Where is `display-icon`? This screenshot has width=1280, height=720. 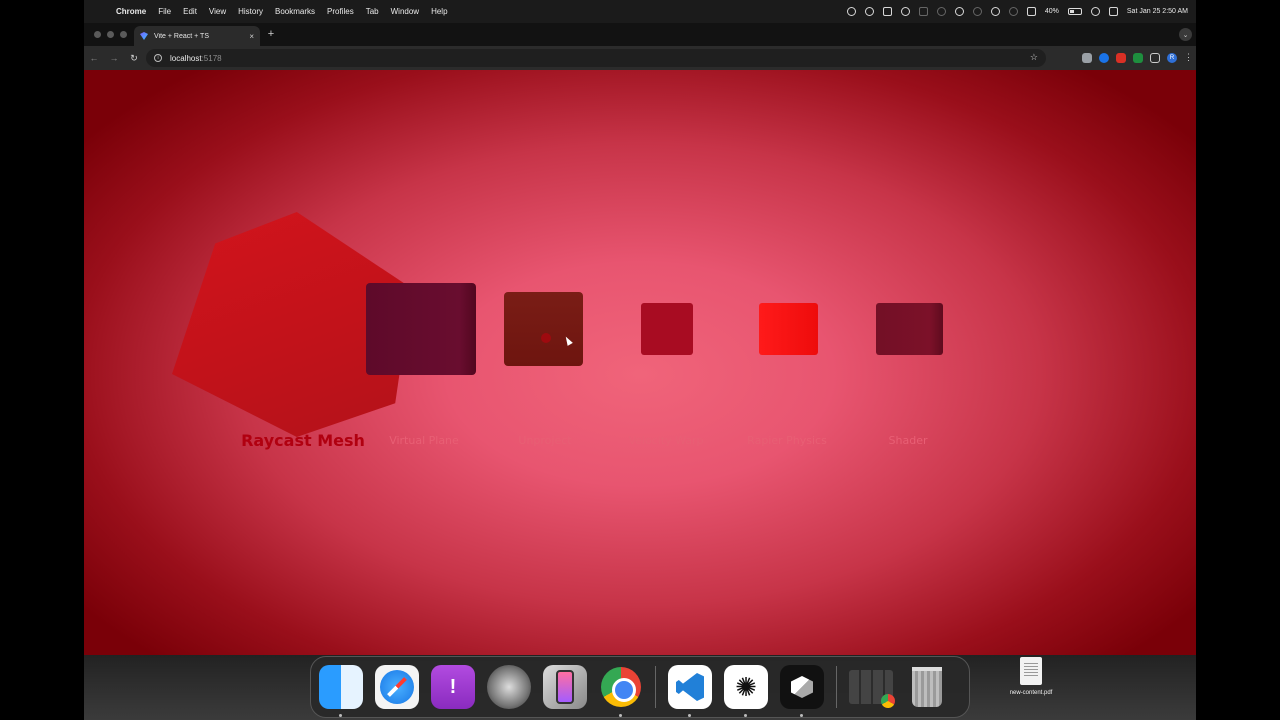 display-icon is located at coordinates (923, 11).